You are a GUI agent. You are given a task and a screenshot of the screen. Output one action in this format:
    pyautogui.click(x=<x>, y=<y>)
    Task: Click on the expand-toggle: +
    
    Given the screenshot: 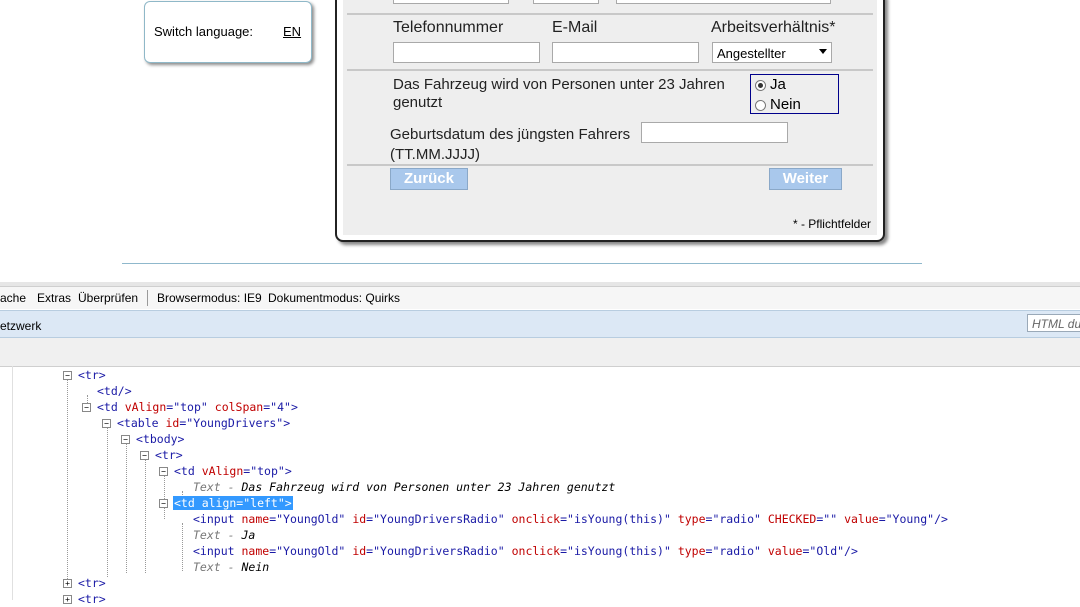 What is the action you would take?
    pyautogui.click(x=67, y=583)
    